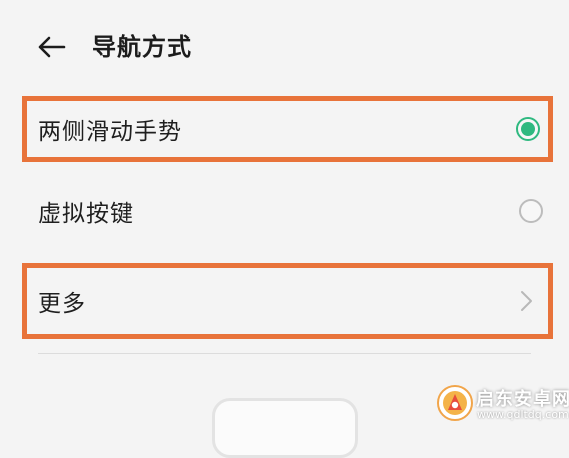 The image size is (569, 458). I want to click on arrow-left-icon, so click(52, 47).